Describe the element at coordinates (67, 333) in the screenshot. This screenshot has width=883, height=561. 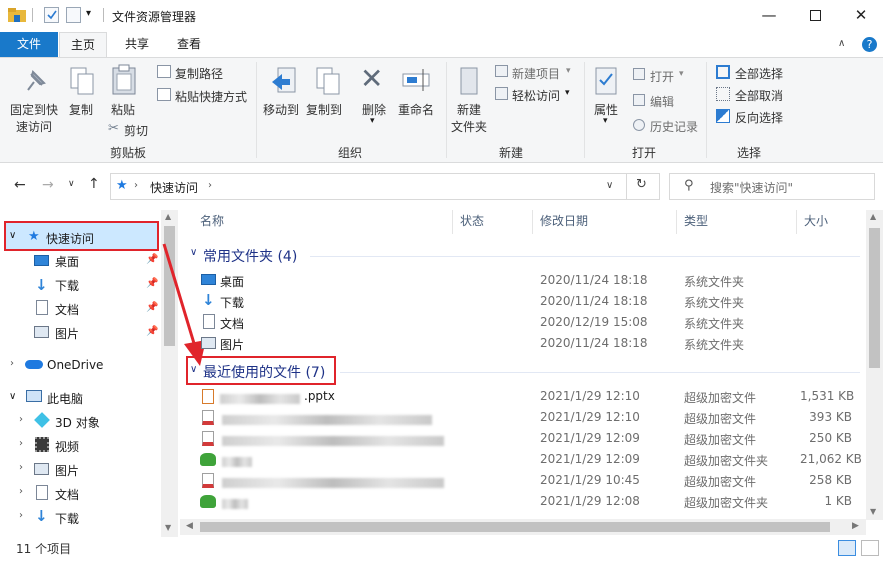
I see `nav-item-pictures: 图片` at that location.